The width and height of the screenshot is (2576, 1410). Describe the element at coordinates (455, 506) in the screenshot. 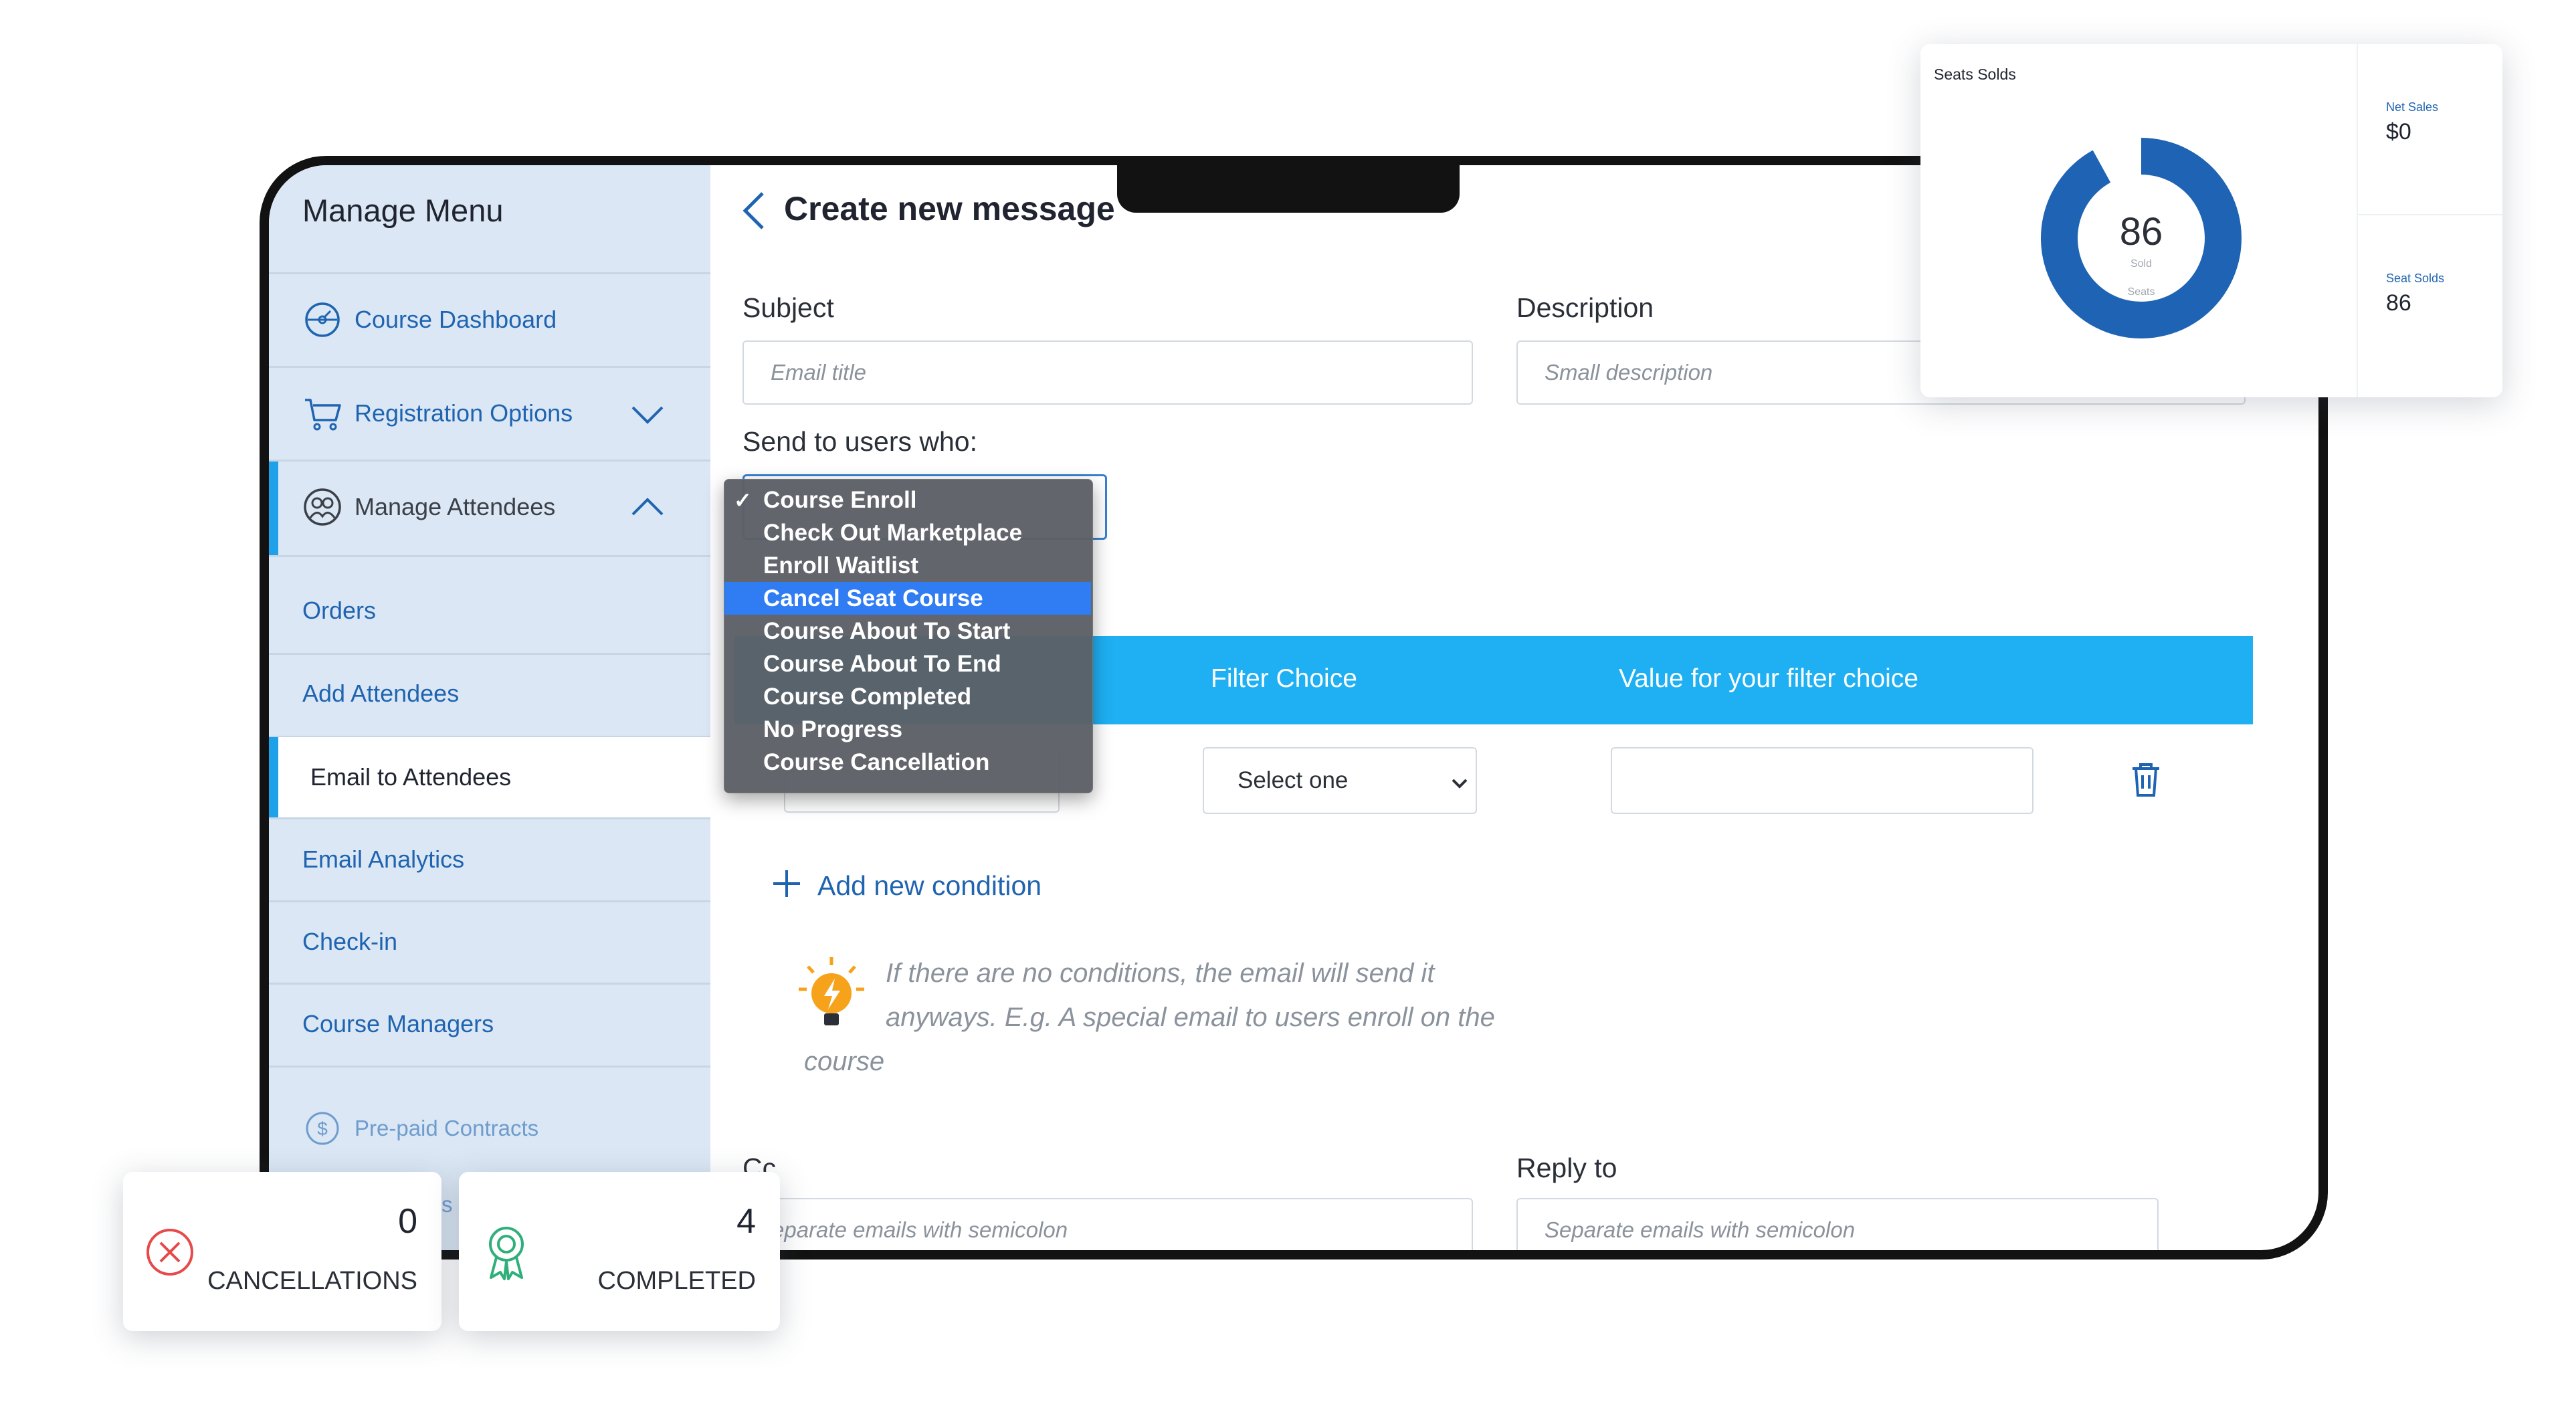

I see `sidebar-item-label: Manage Attendees` at that location.